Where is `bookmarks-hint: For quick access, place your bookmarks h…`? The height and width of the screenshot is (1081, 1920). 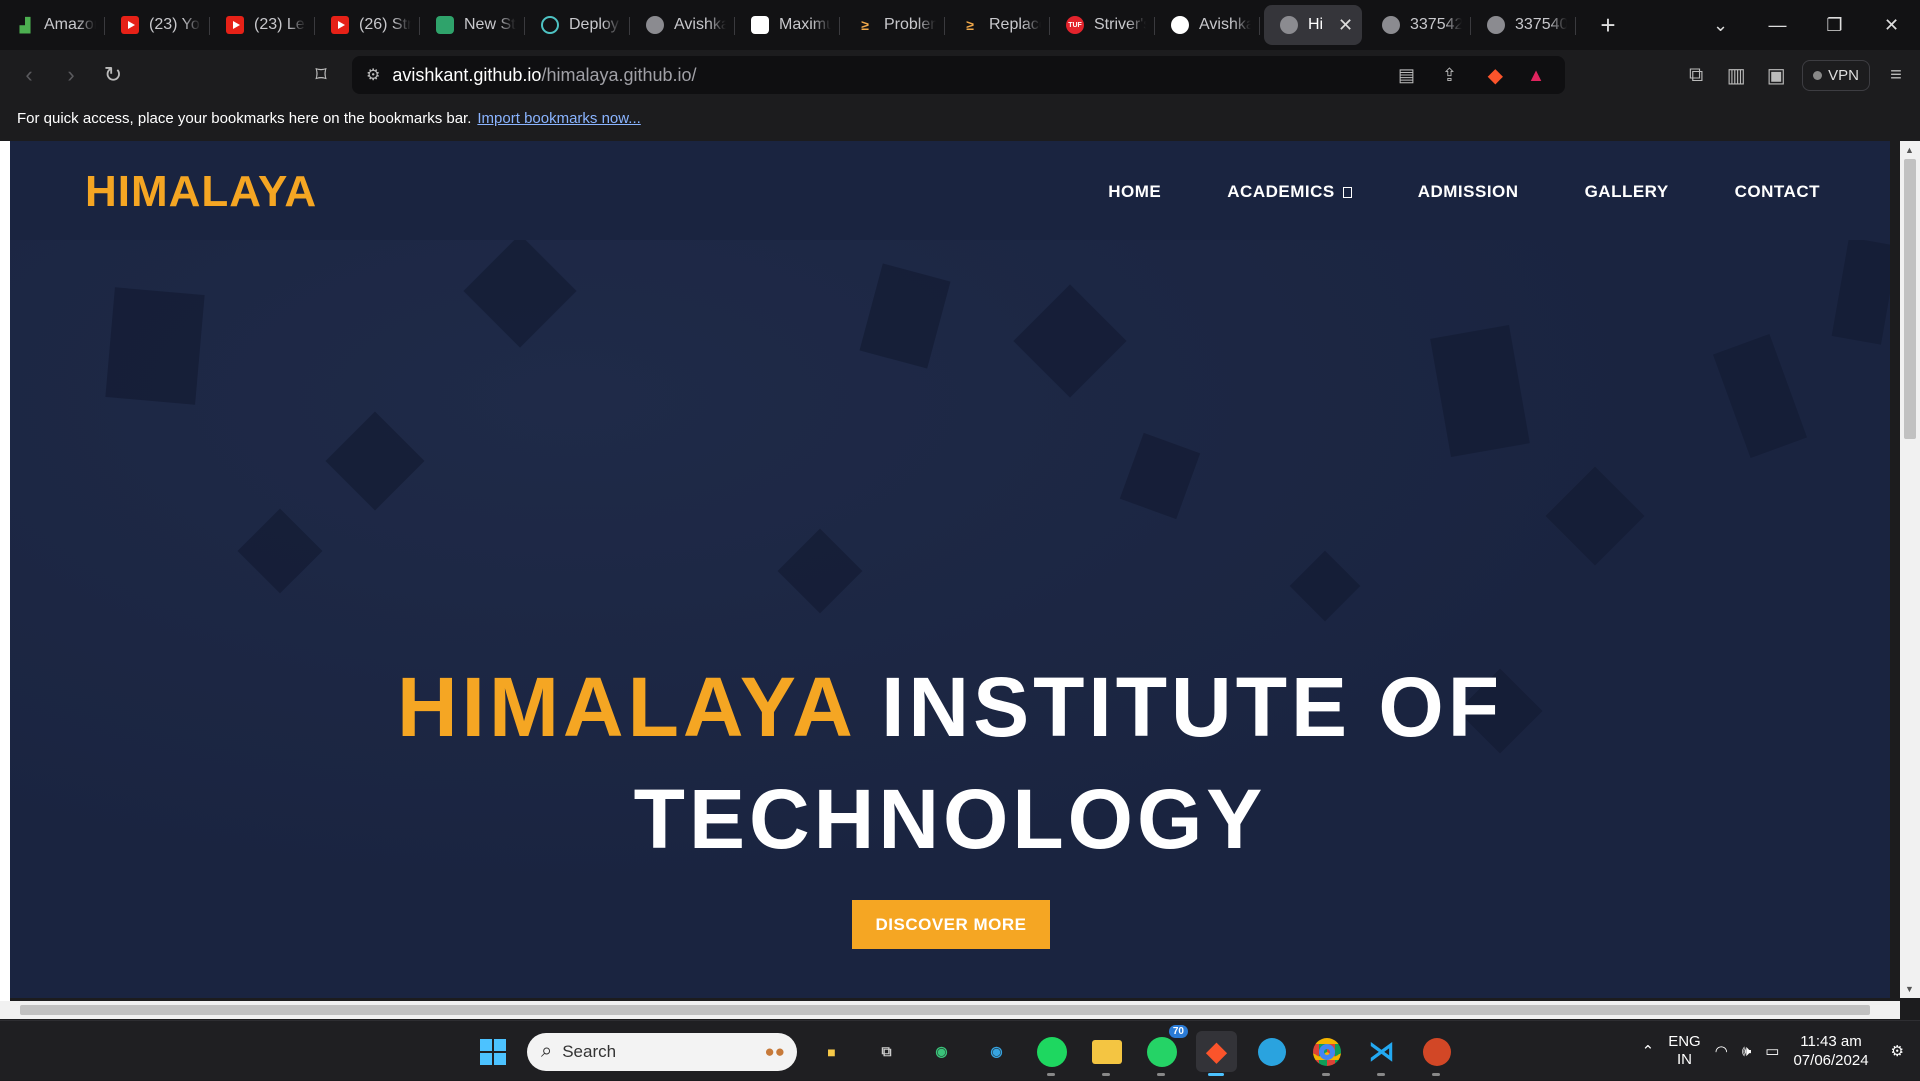 bookmarks-hint: For quick access, place your bookmarks h… is located at coordinates (244, 118).